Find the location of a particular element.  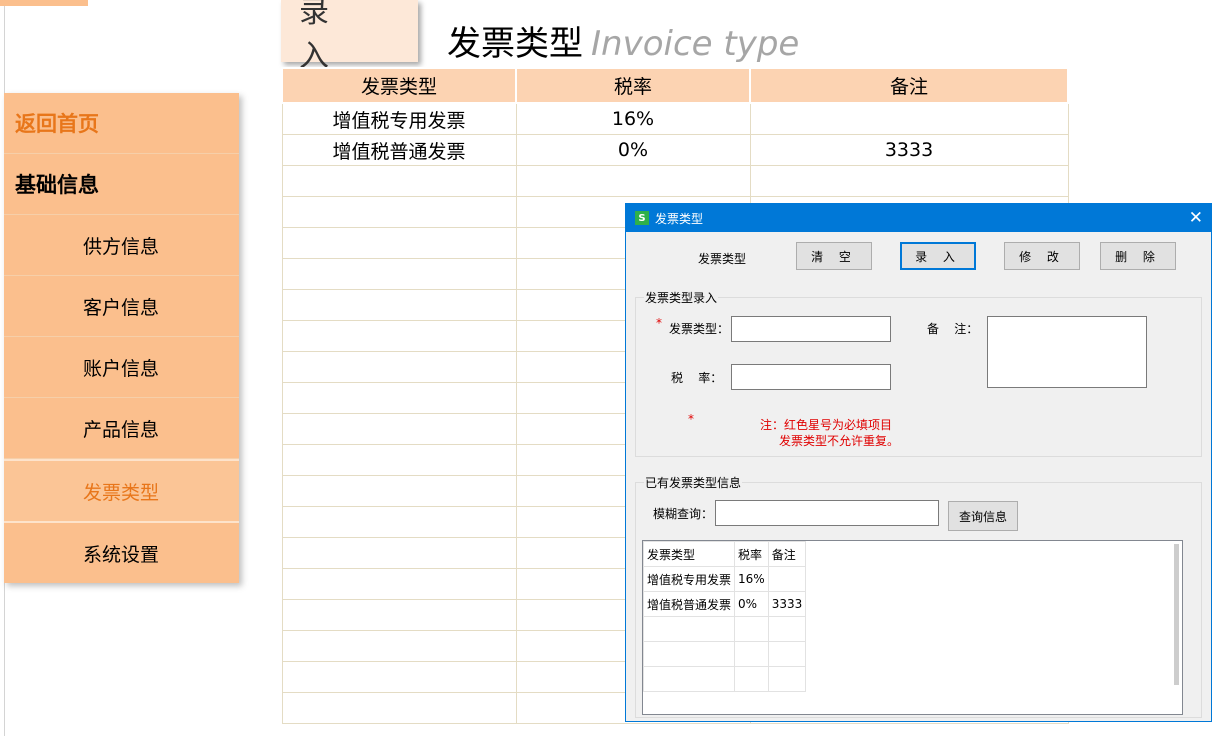

table-row: 增值税专用发票 16% is located at coordinates (675, 118).